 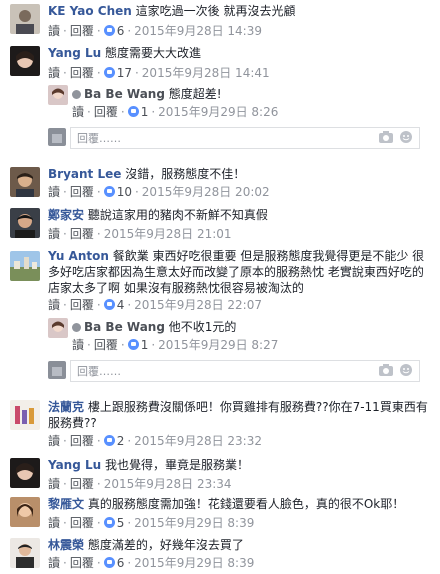 I want to click on commenter-name: 黎雁文, so click(x=66, y=504).